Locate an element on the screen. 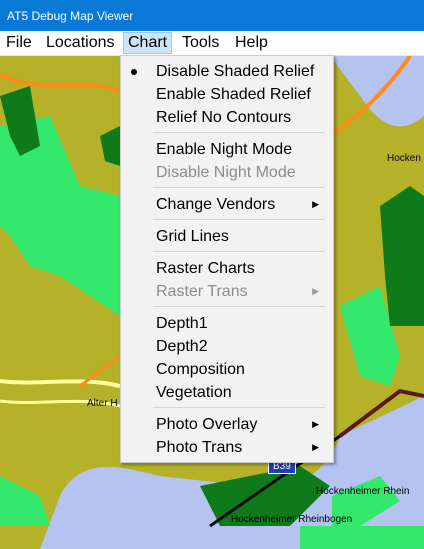 The height and width of the screenshot is (549, 424). menu-file: File is located at coordinates (19, 43).